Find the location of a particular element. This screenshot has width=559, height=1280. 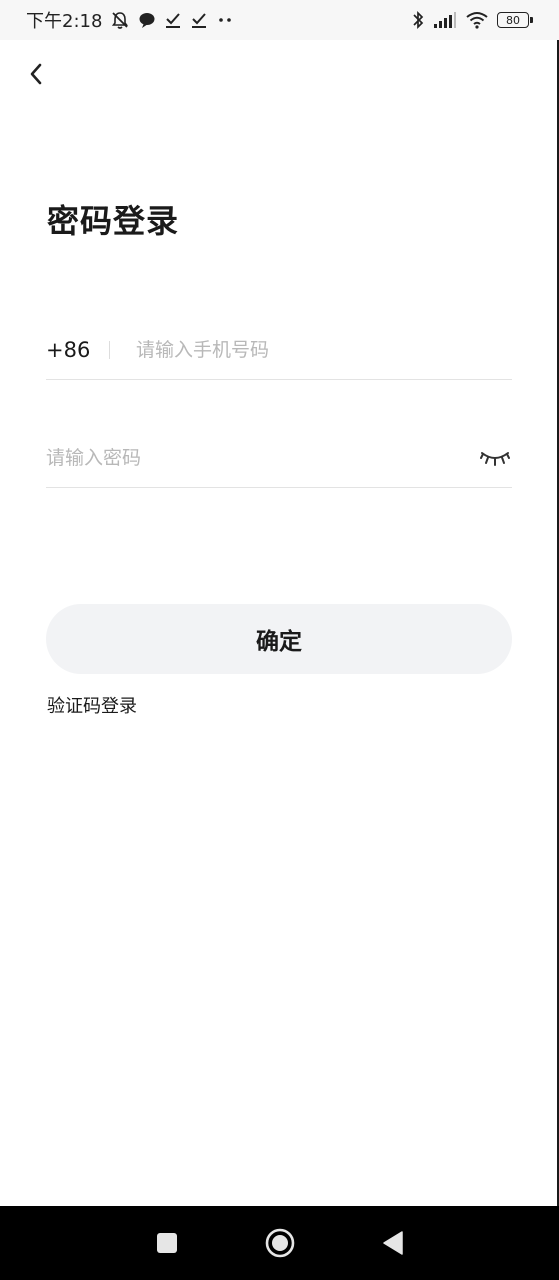

back-button is located at coordinates (36, 74).